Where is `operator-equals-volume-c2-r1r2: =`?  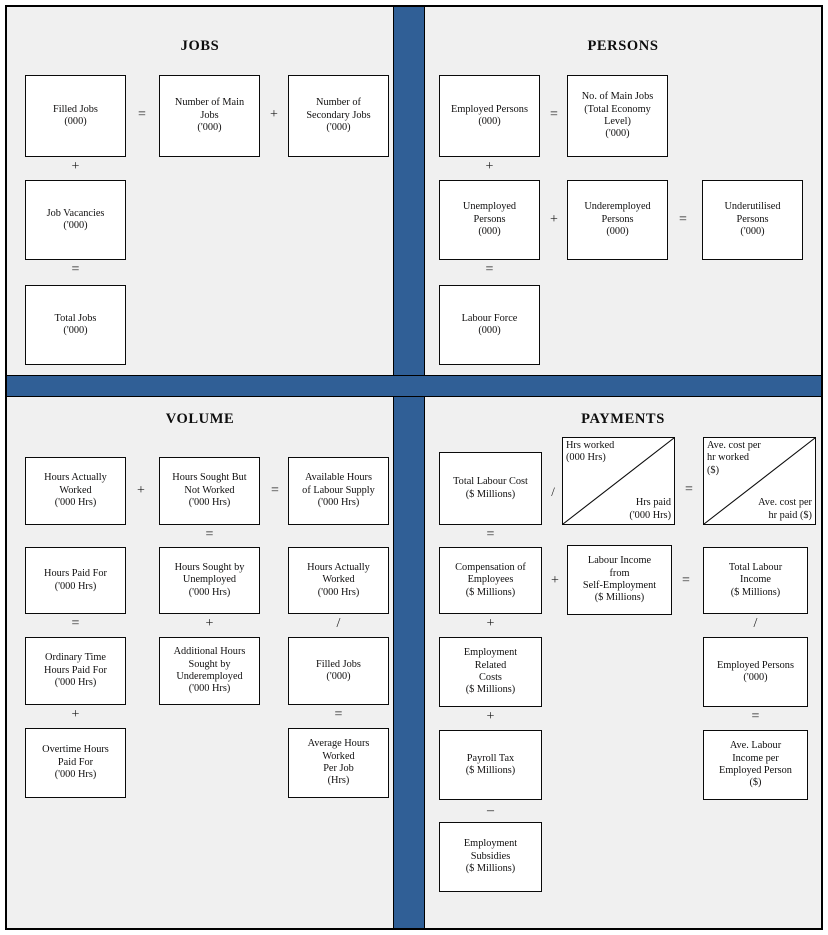 operator-equals-volume-c2-r1r2: = is located at coordinates (209, 534).